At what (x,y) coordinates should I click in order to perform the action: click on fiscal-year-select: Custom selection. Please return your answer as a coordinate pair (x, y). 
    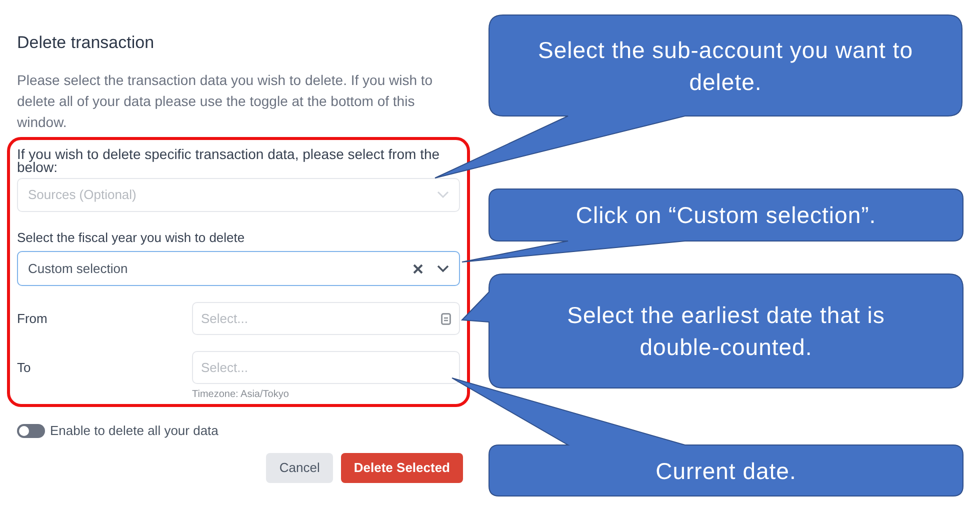
    Looking at the image, I should click on (238, 268).